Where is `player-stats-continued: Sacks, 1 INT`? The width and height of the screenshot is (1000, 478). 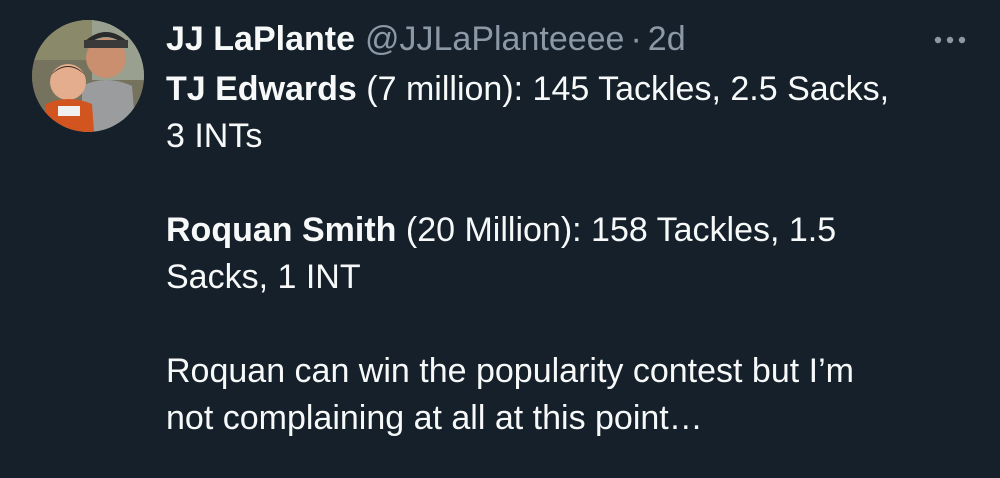 player-stats-continued: Sacks, 1 INT is located at coordinates (263, 277).